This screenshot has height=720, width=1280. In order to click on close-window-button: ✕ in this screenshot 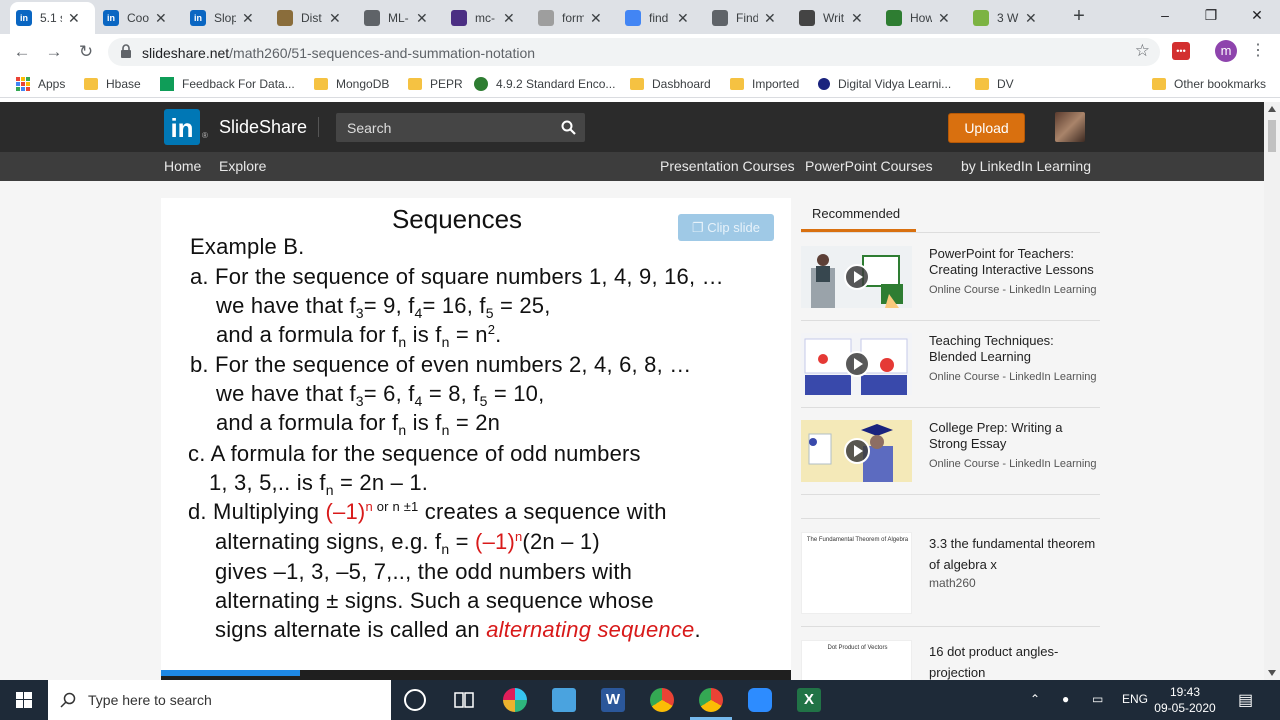, I will do `click(1257, 15)`.